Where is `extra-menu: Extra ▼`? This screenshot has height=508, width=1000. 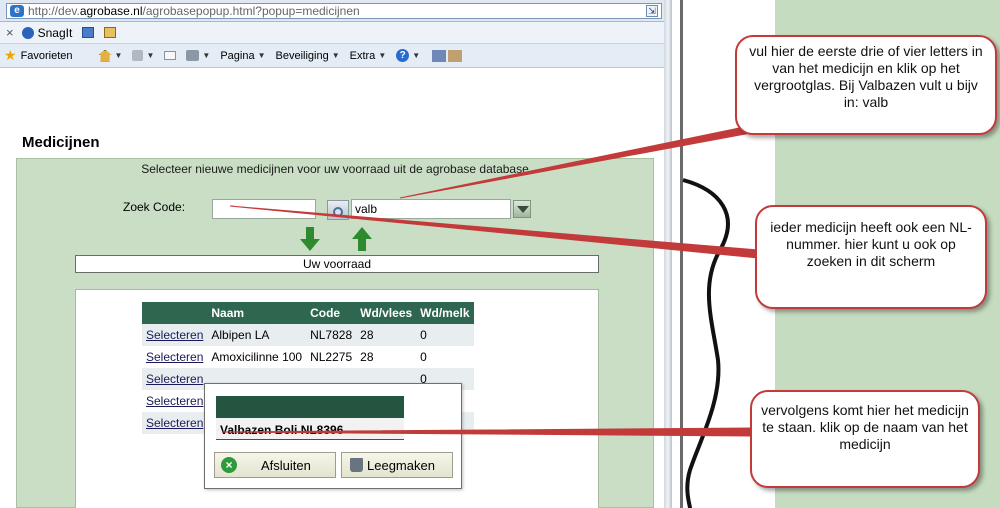
extra-menu: Extra ▼ is located at coordinates (368, 56).